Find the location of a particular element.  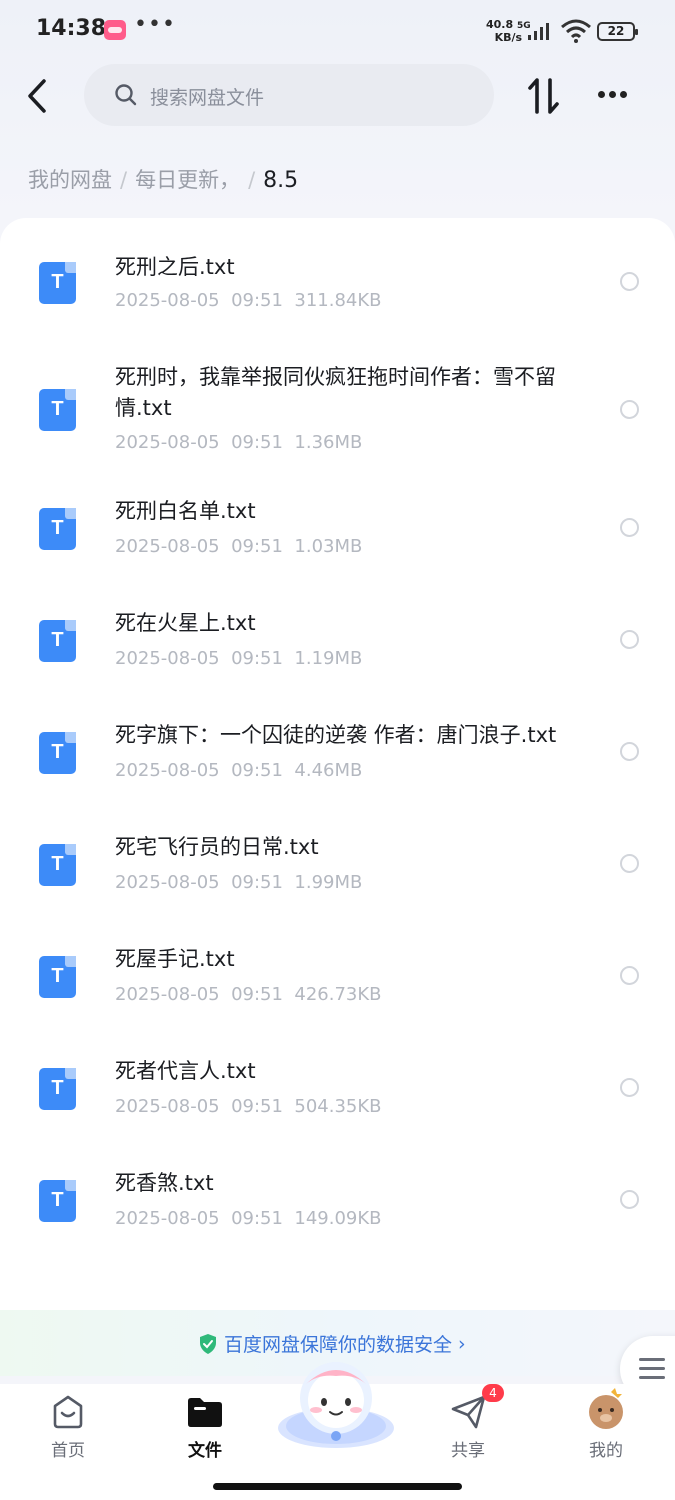

menu-icon is located at coordinates (652, 1359).